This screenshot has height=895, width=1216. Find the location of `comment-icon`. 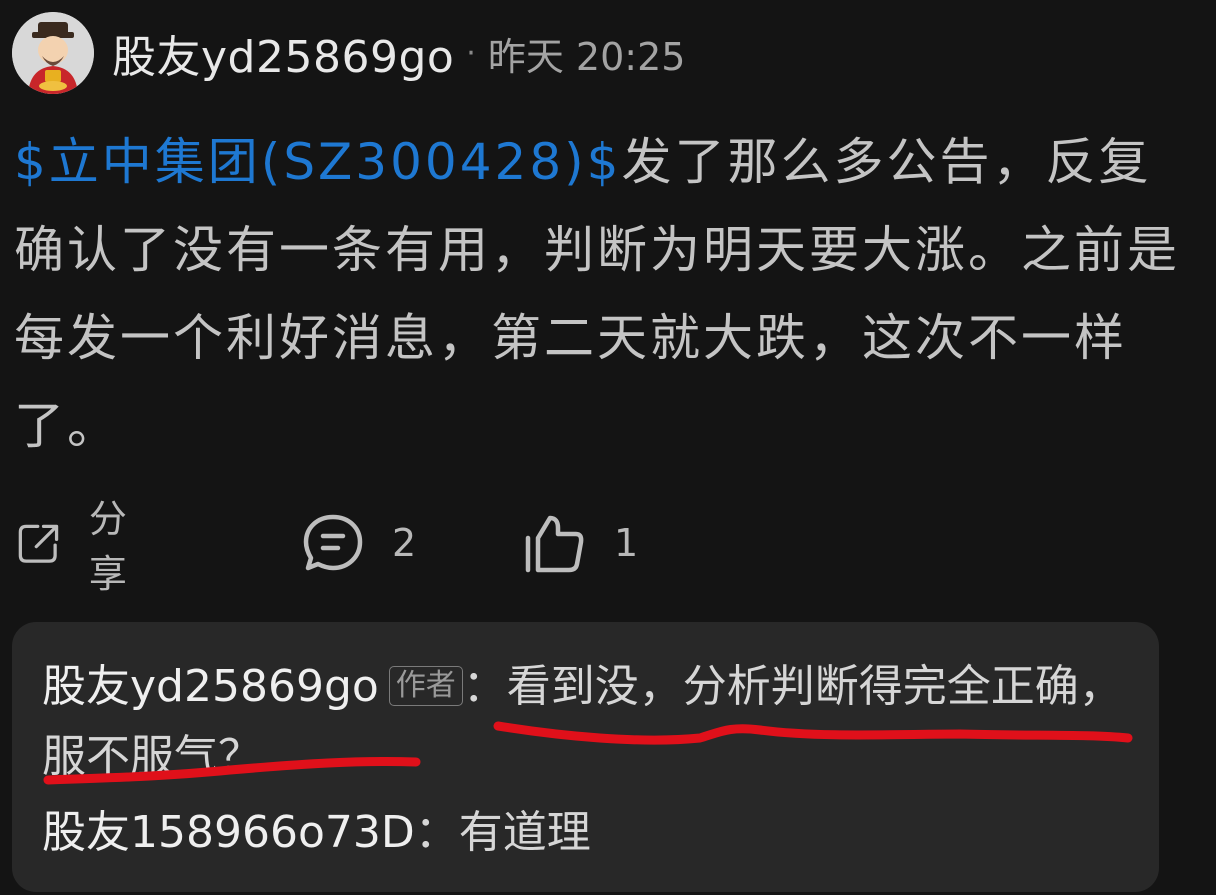

comment-icon is located at coordinates (333, 542).